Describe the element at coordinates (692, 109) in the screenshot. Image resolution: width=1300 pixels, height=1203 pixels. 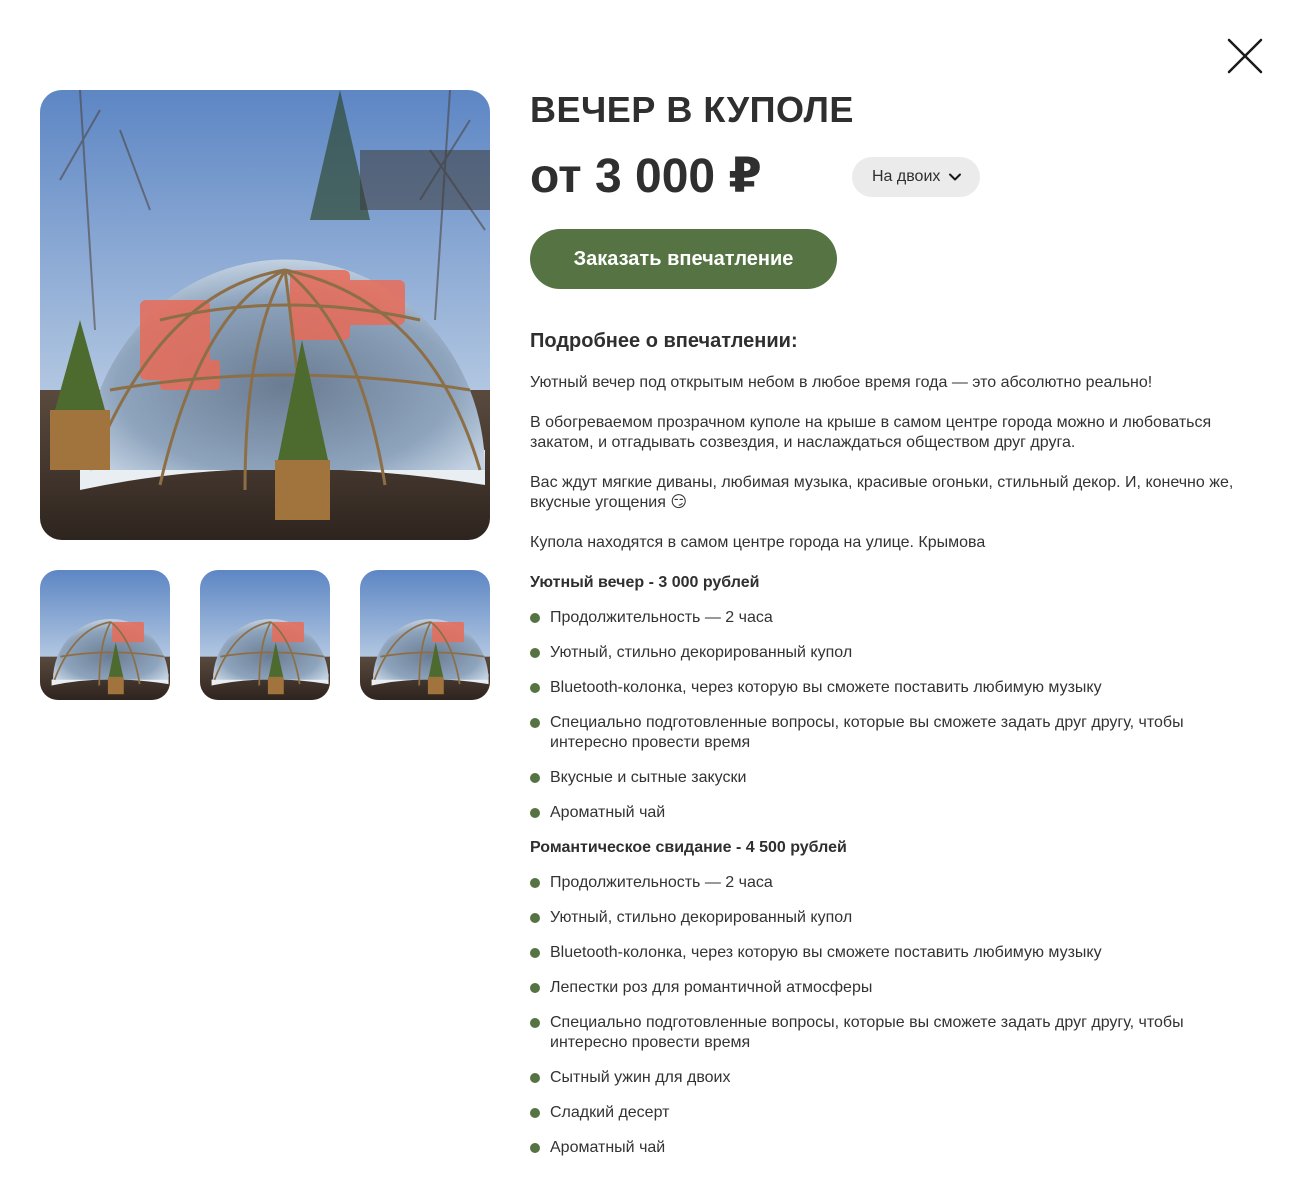
I see `product-title: ВЕЧЕР В КУПОЛЕ` at that location.